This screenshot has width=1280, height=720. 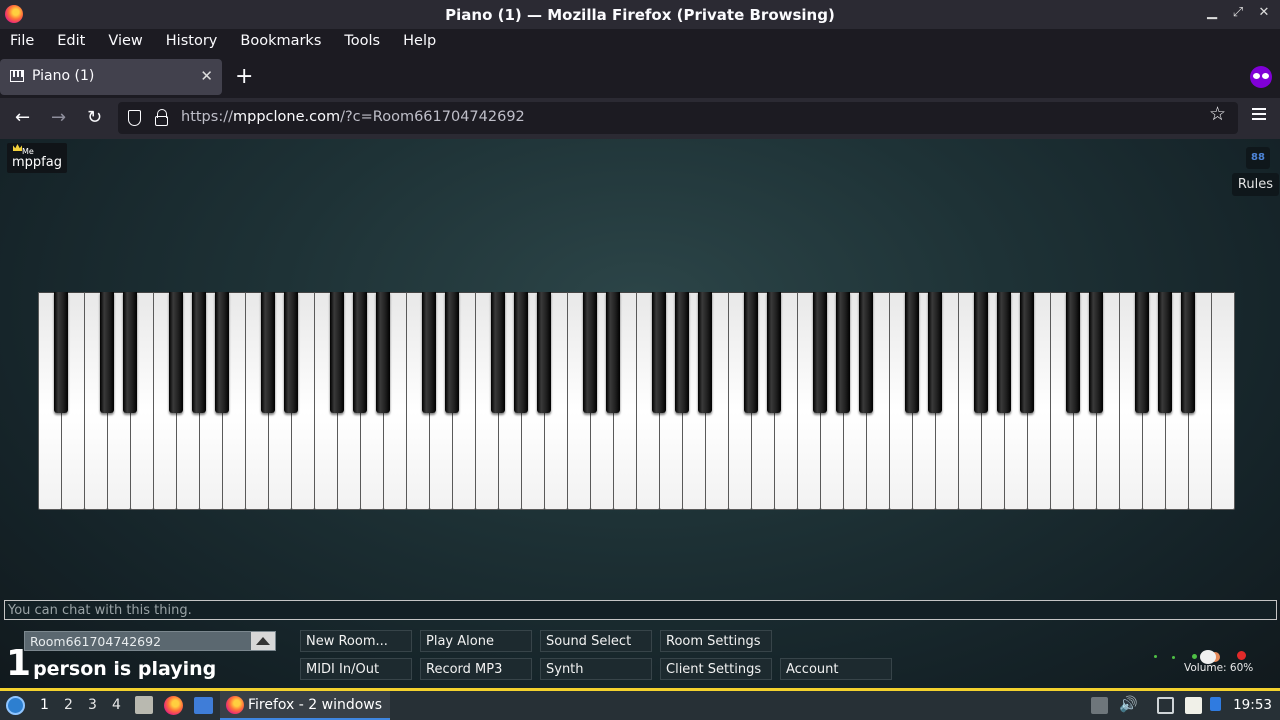 I want to click on menu-help: Help, so click(x=419, y=42).